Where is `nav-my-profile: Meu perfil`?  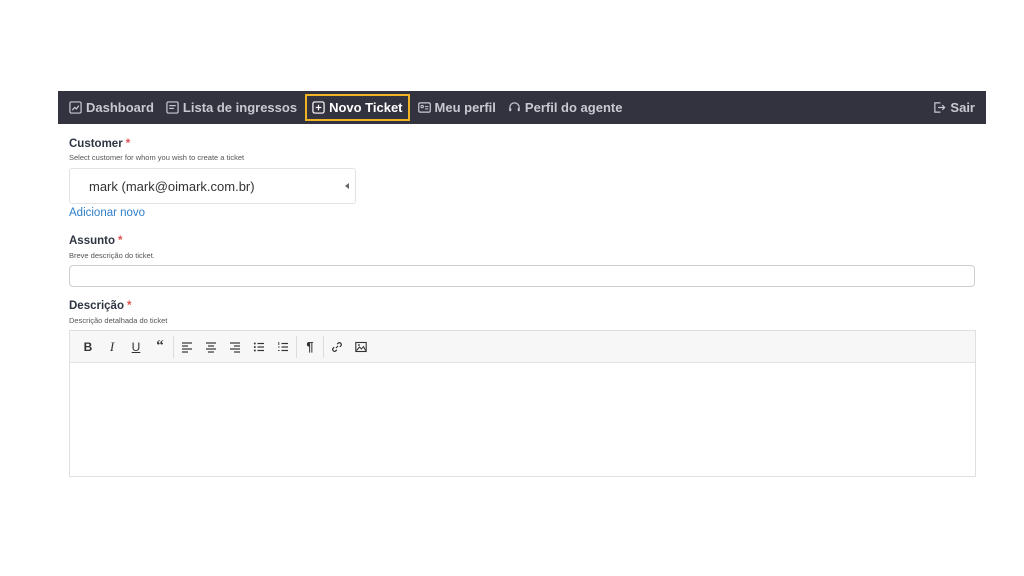 nav-my-profile: Meu perfil is located at coordinates (457, 107).